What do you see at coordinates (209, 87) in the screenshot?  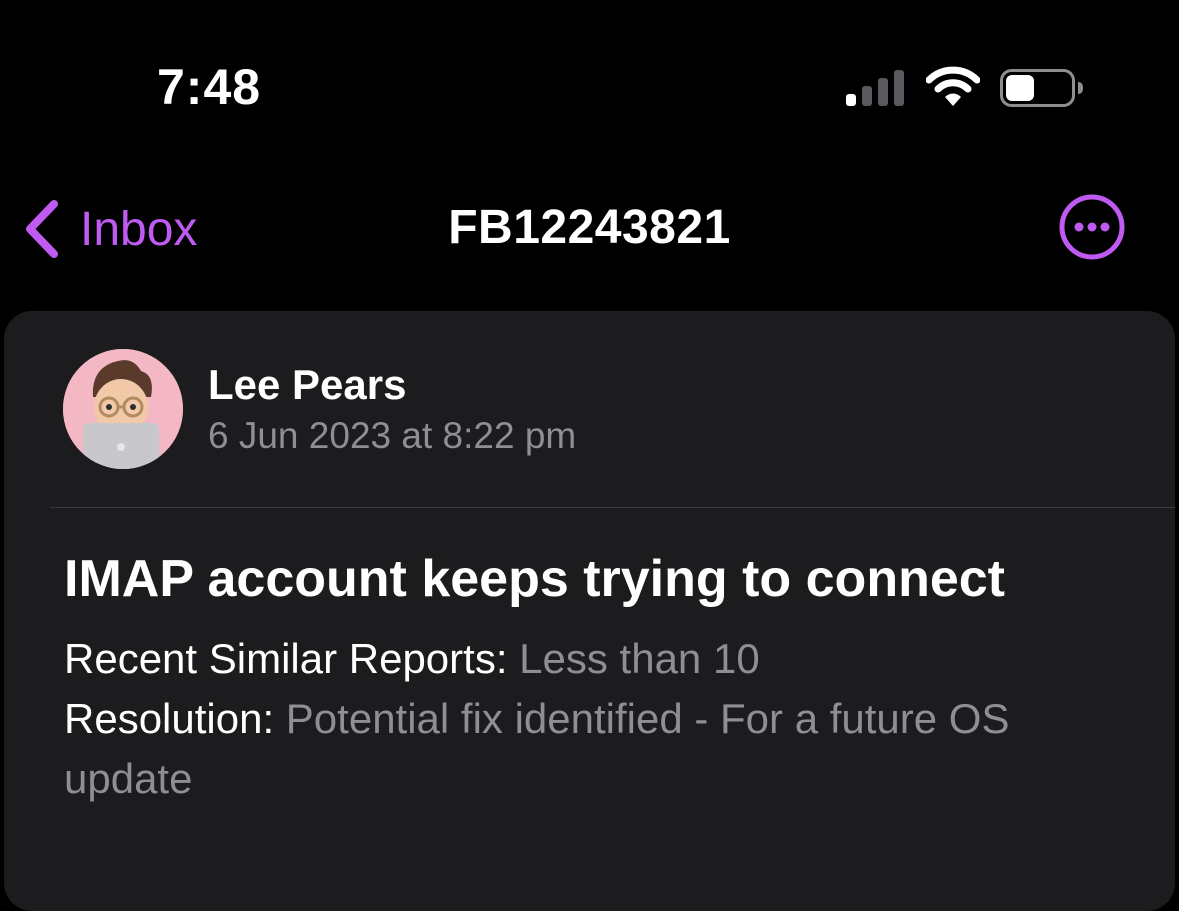 I see `status-time: 7:48` at bounding box center [209, 87].